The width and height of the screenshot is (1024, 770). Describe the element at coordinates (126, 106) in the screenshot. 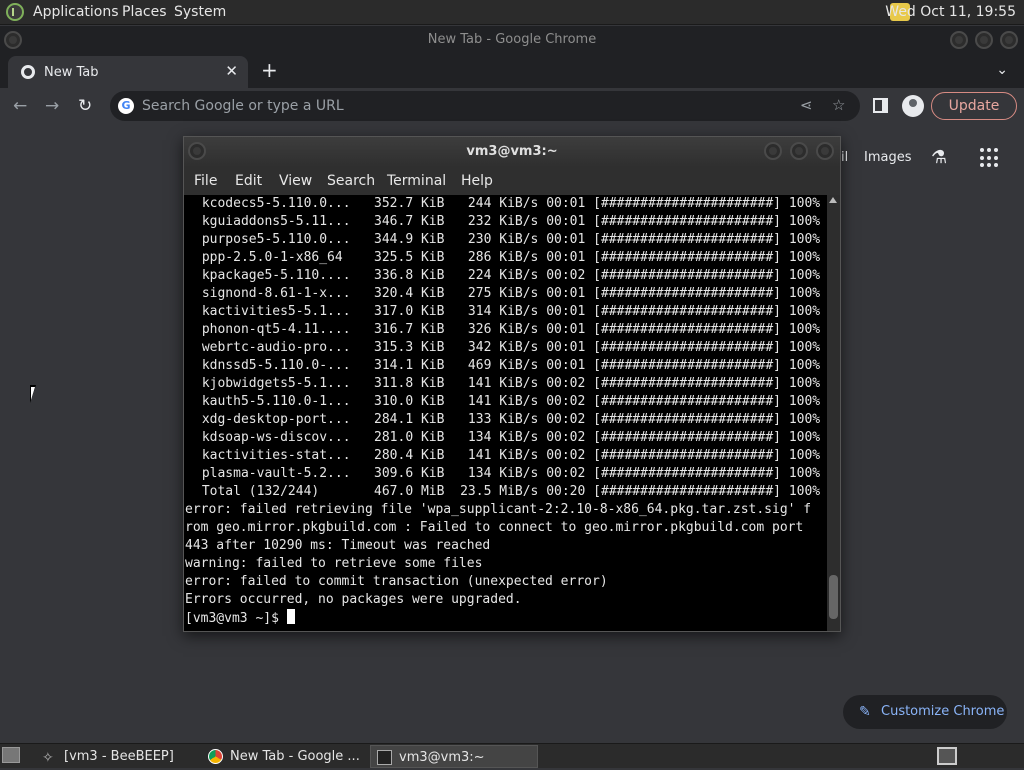

I see `google-g-icon: G` at that location.